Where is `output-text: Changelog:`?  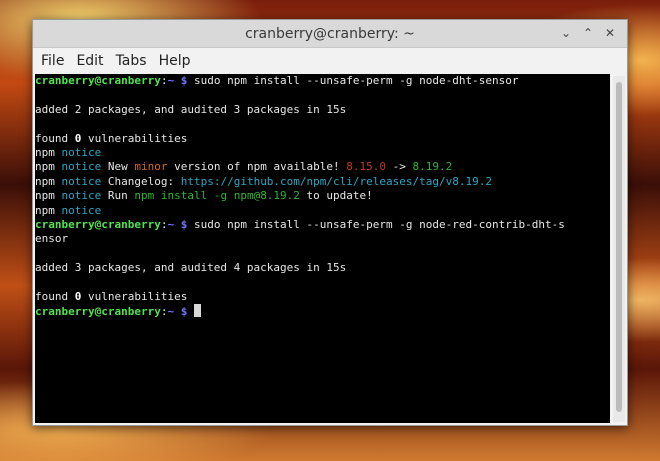 output-text: Changelog: is located at coordinates (141, 181).